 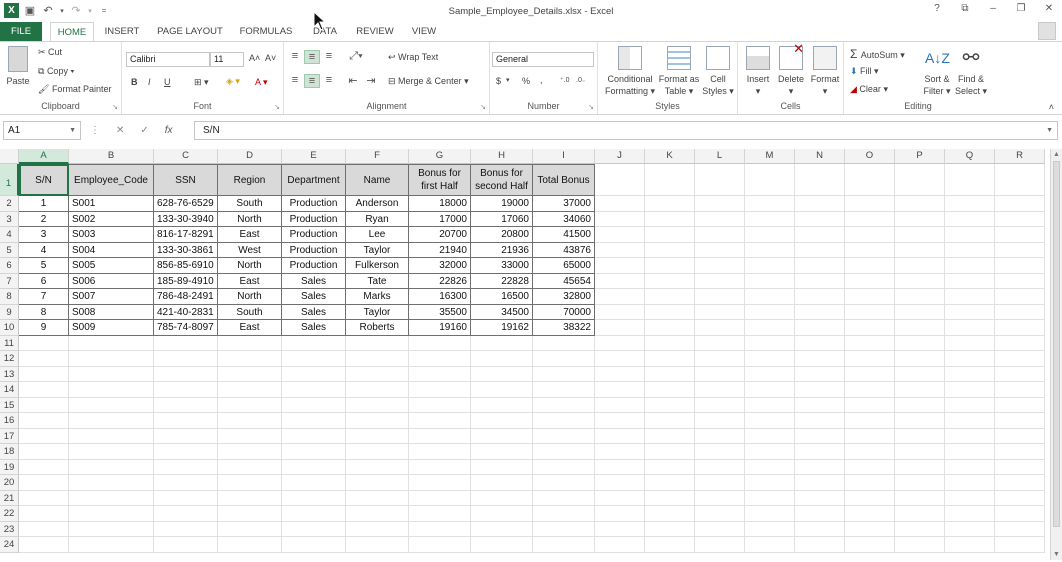 What do you see at coordinates (186, 266) in the screenshot?
I see `table-cell: 856-85-6910` at bounding box center [186, 266].